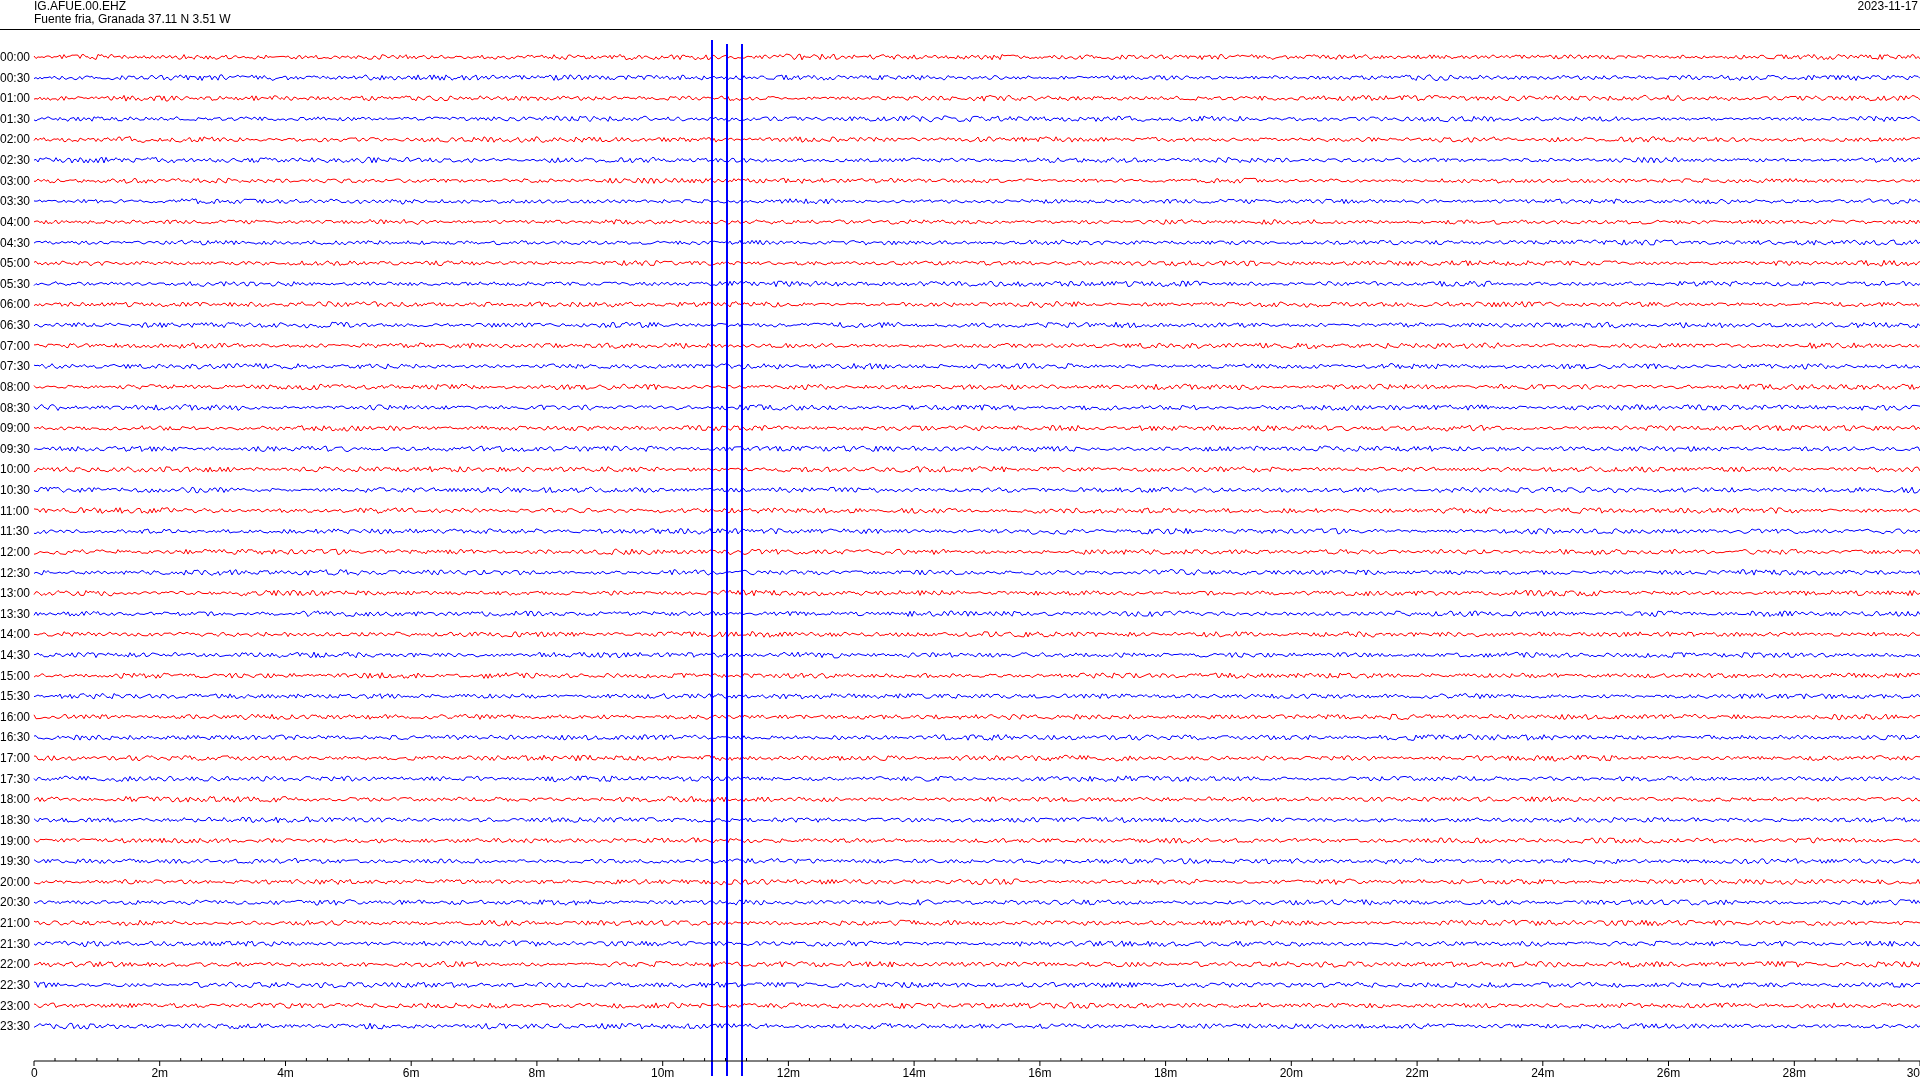 This screenshot has width=1920, height=1080. I want to click on axis-tick-label: 28m, so click(1794, 1073).